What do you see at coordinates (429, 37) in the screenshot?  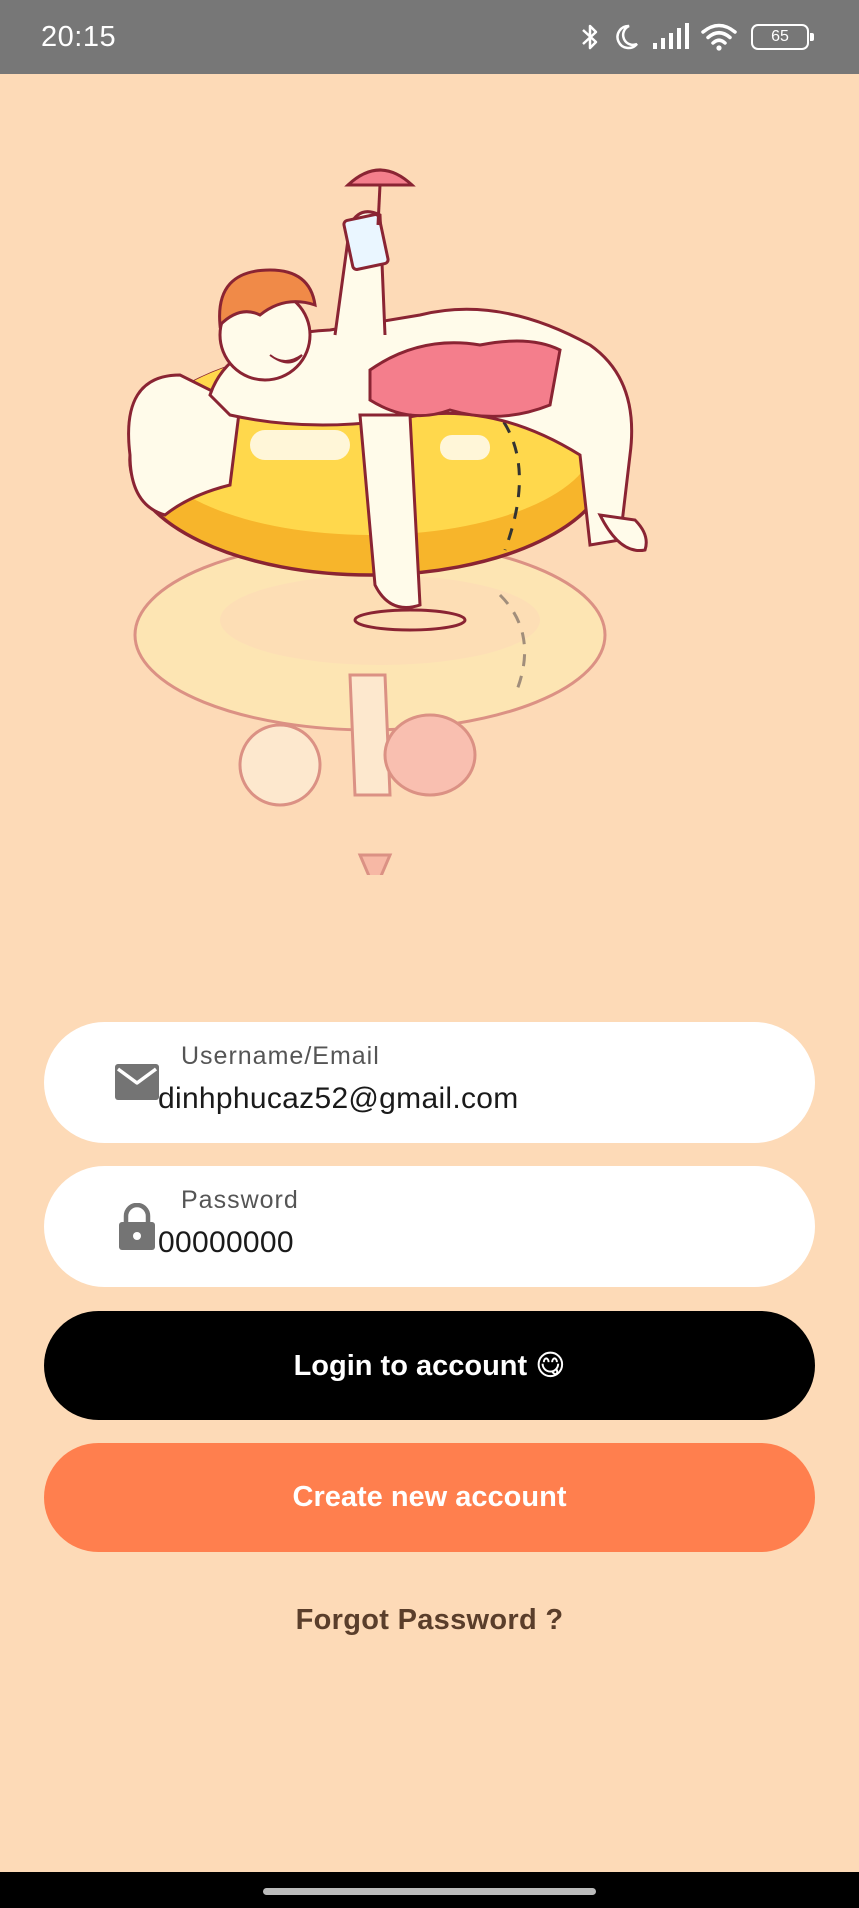 I see `status-bar: 20:15 65` at bounding box center [429, 37].